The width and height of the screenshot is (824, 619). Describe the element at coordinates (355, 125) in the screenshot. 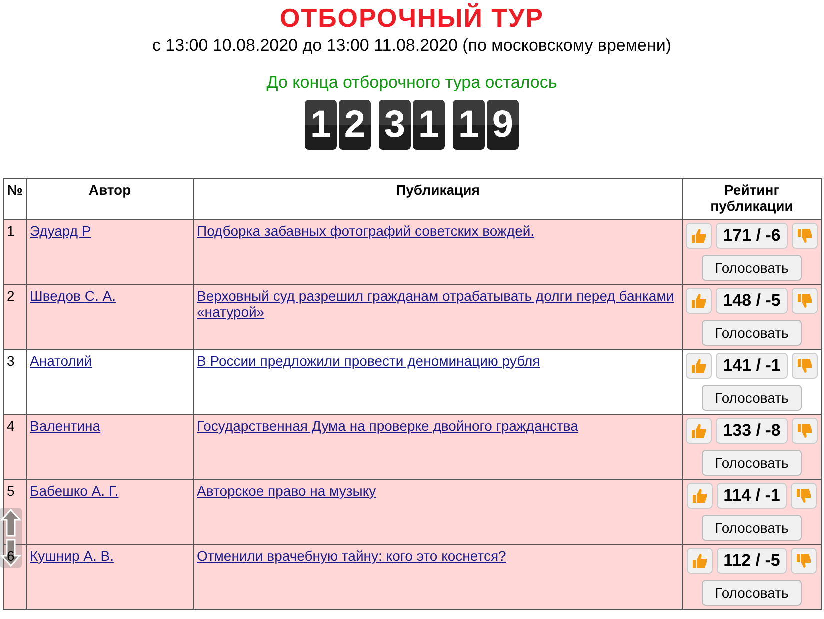

I see `countdown-digit: 2` at that location.